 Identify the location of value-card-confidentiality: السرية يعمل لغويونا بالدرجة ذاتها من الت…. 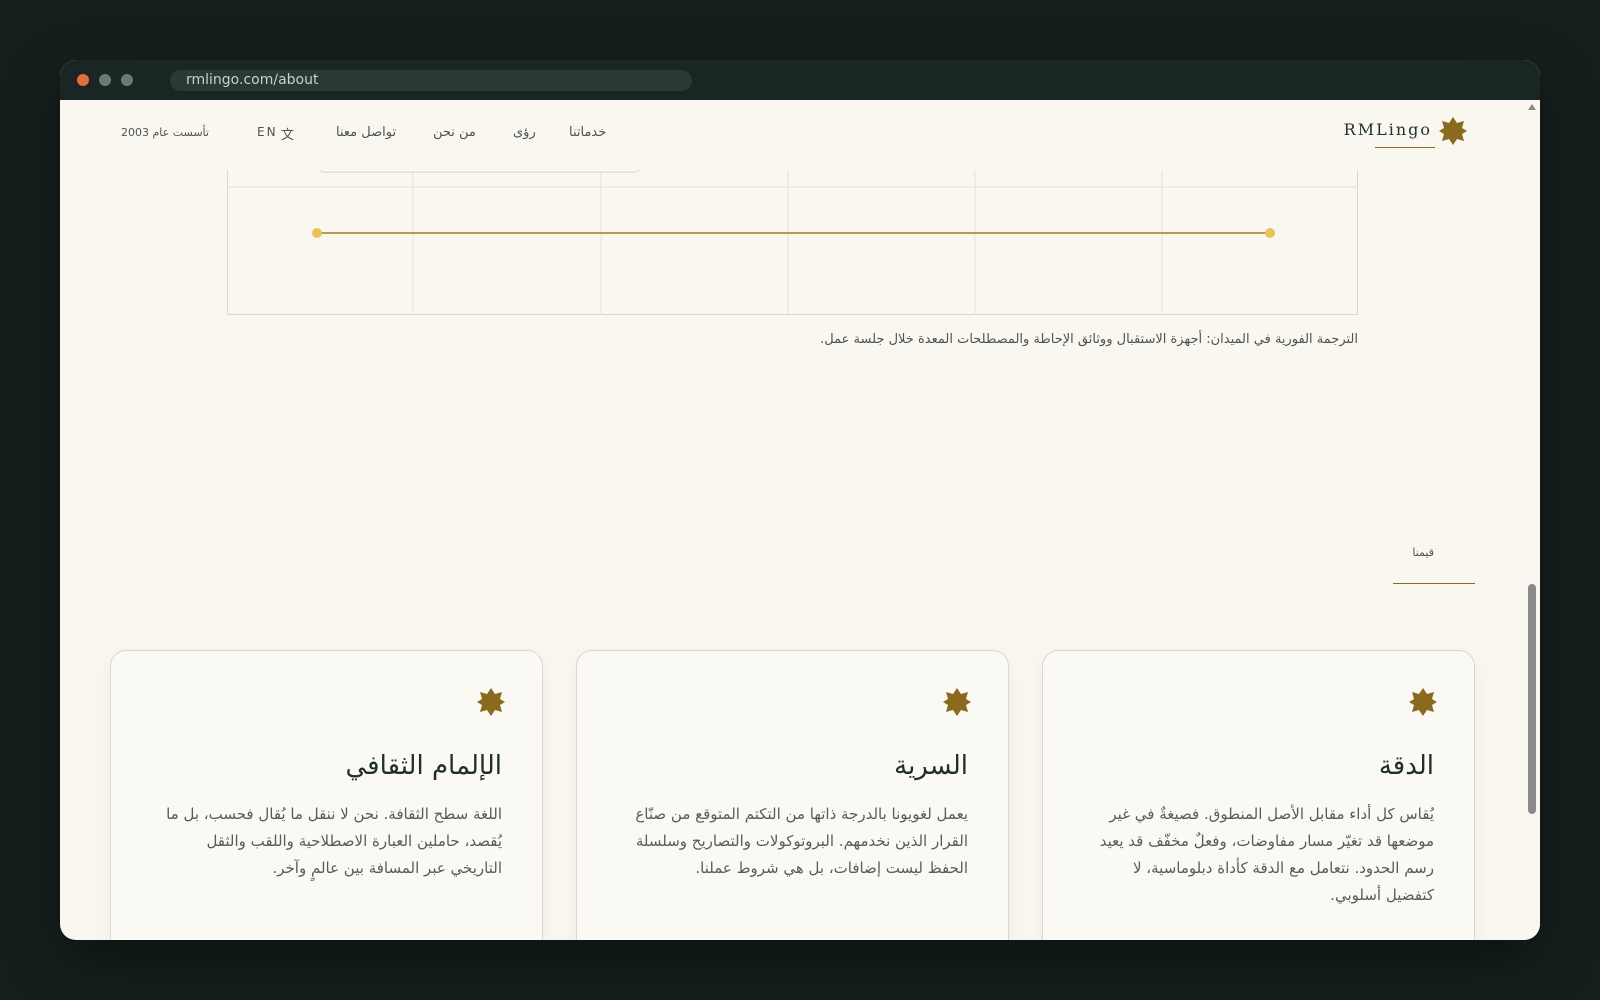
(792, 795).